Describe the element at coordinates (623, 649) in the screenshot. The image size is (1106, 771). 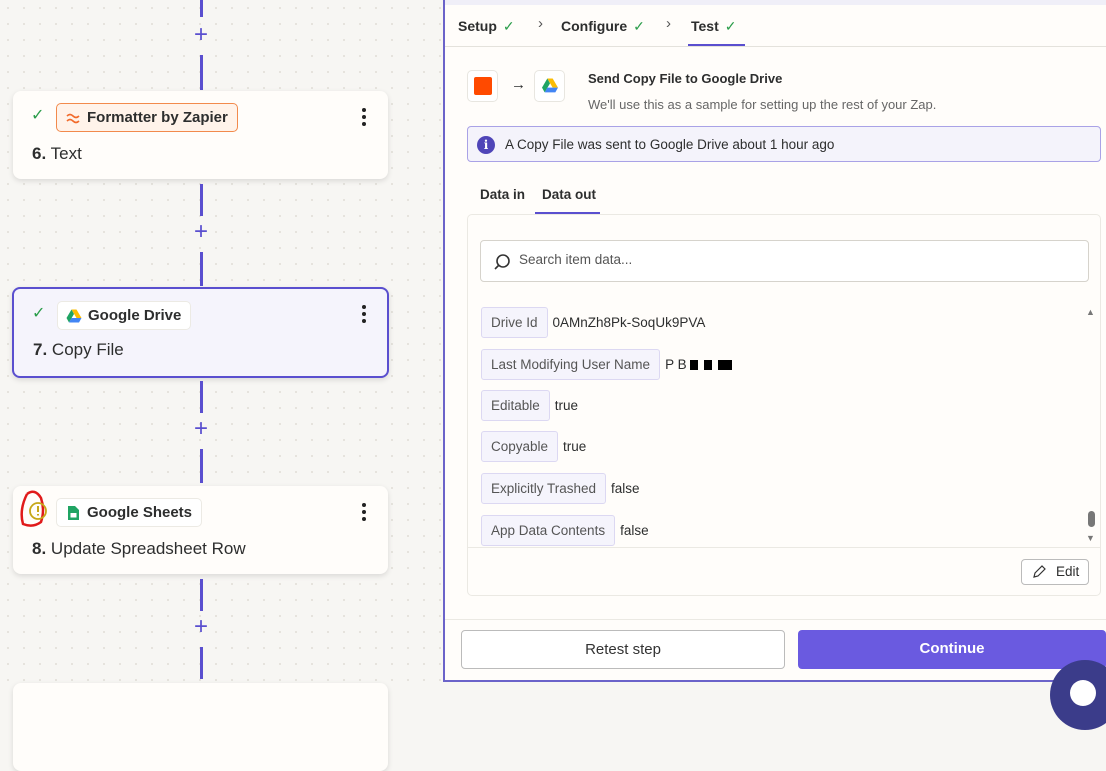
I see `retest-step-button: Retest step` at that location.